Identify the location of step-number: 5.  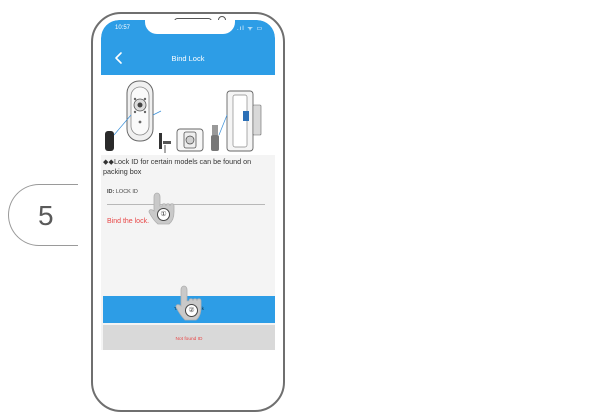
(46, 215).